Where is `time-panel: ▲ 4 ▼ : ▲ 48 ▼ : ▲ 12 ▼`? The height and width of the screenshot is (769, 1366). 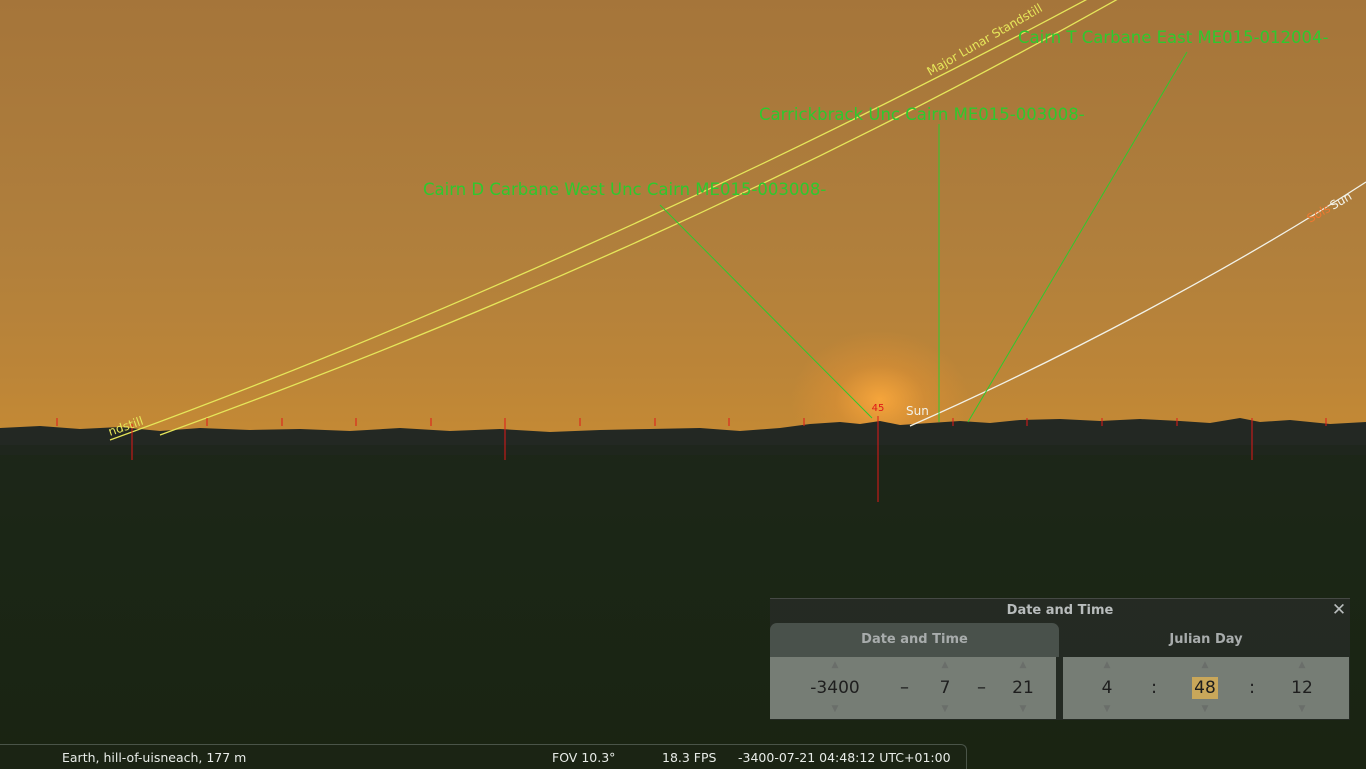
time-panel: ▲ 4 ▼ : ▲ 48 ▼ : ▲ 12 ▼ is located at coordinates (1206, 688).